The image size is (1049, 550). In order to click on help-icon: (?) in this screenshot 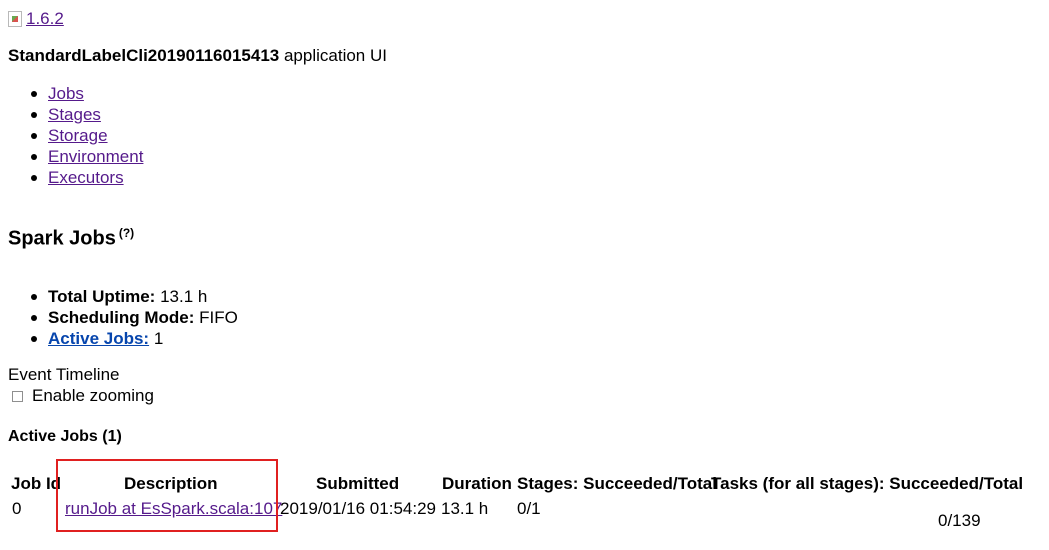, I will do `click(126, 233)`.